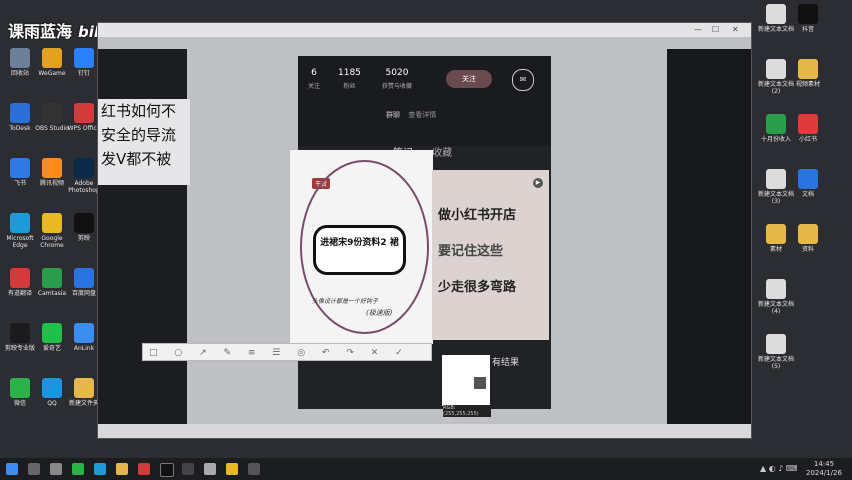 Image resolution: width=852 pixels, height=480 pixels. What do you see at coordinates (188, 469) in the screenshot?
I see `obs-icon` at bounding box center [188, 469].